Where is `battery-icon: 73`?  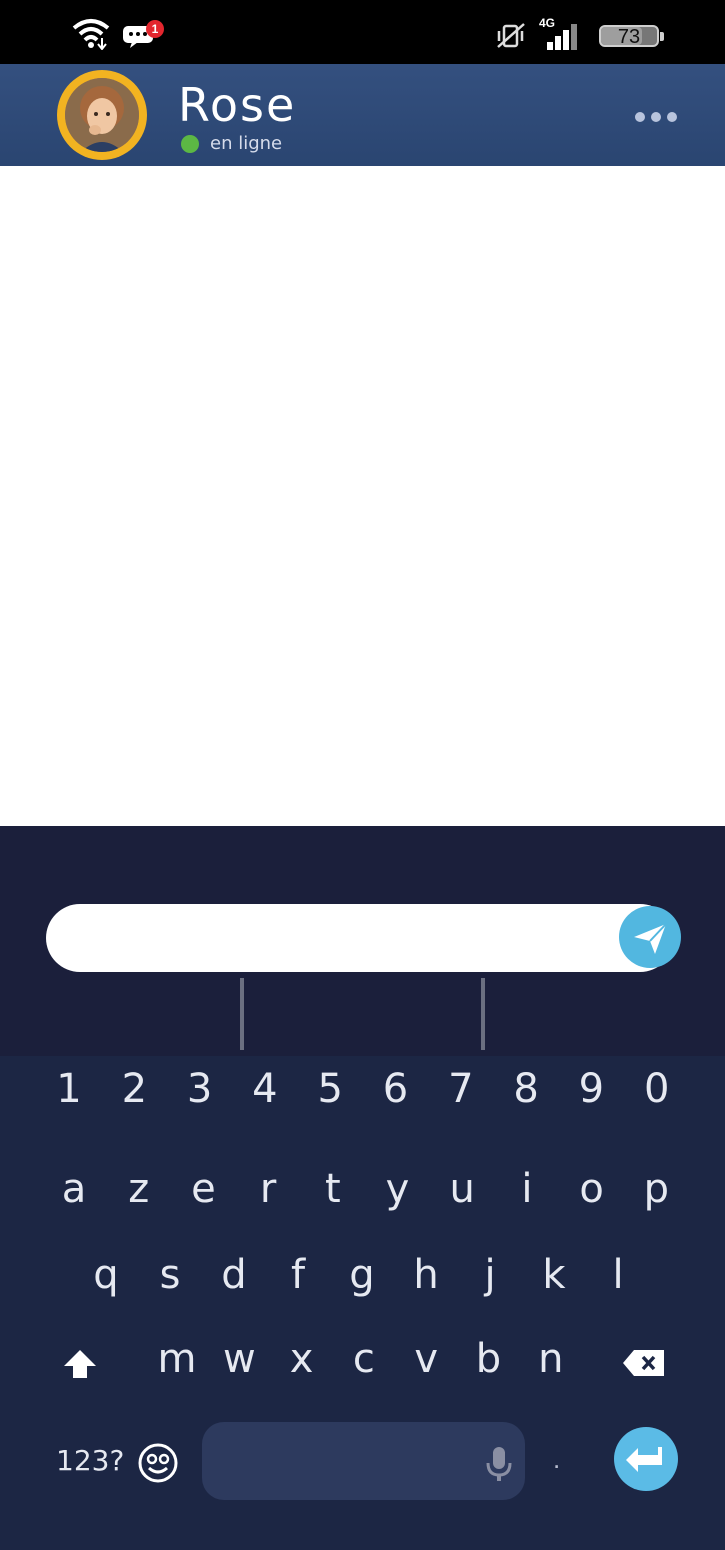 battery-icon: 73 is located at coordinates (631, 36).